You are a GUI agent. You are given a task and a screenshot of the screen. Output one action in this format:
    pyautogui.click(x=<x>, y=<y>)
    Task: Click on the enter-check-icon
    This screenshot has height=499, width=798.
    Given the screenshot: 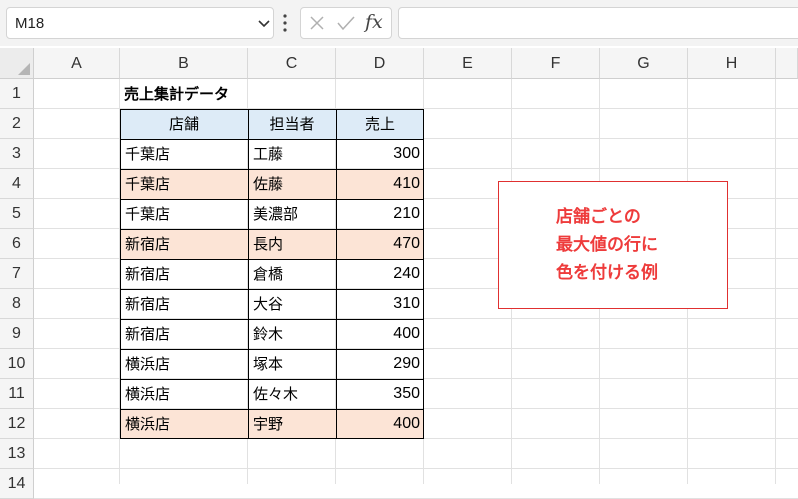 What is the action you would take?
    pyautogui.click(x=346, y=23)
    